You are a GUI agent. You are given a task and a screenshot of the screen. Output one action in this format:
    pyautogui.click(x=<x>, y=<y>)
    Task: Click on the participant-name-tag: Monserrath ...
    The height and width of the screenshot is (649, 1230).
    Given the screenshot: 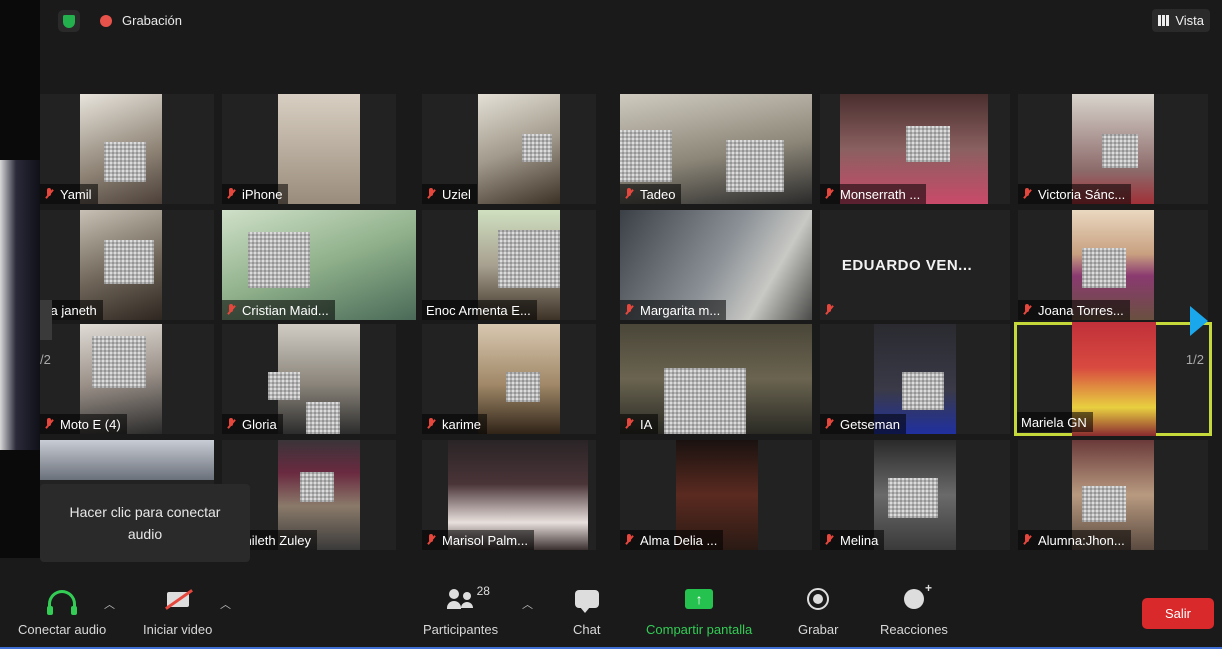 What is the action you would take?
    pyautogui.click(x=873, y=194)
    